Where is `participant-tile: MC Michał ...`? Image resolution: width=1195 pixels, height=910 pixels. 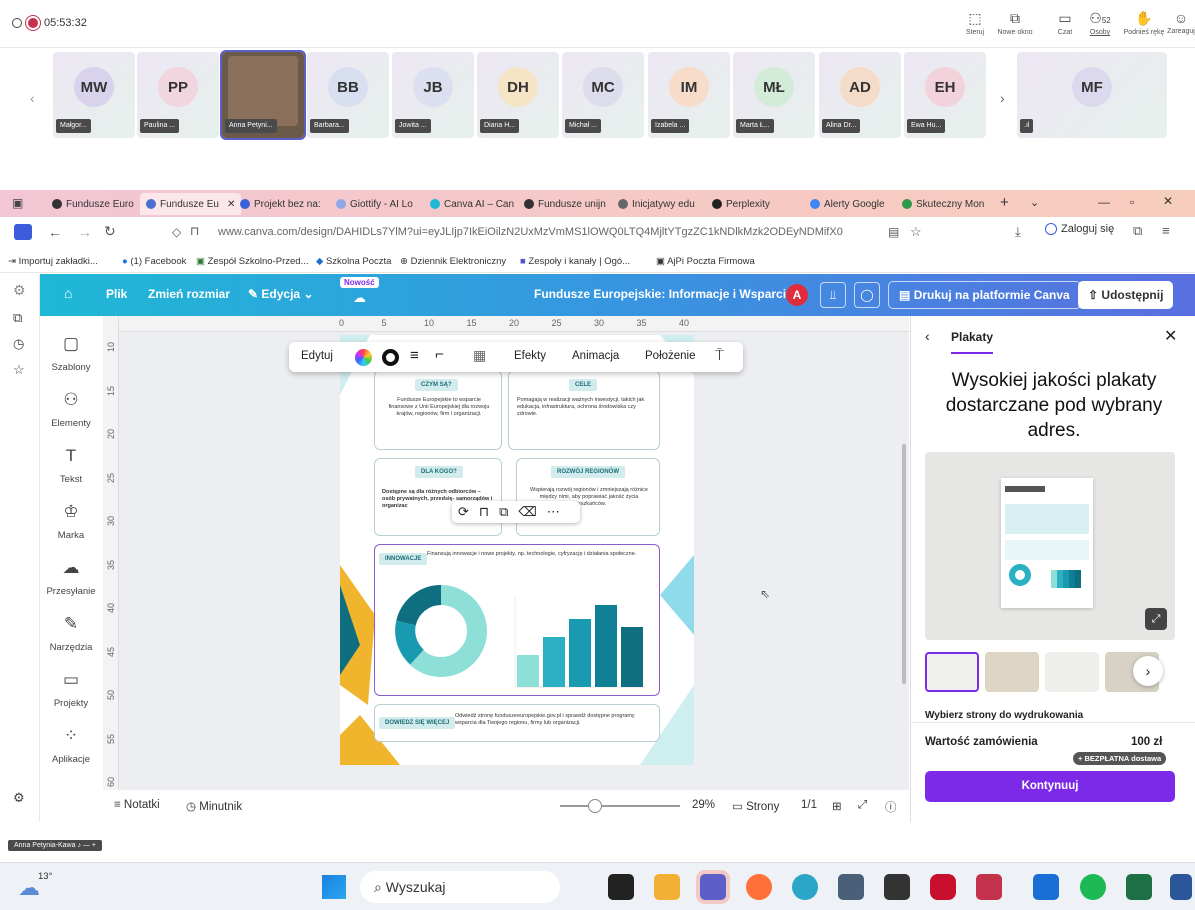 participant-tile: MC Michał ... is located at coordinates (603, 95).